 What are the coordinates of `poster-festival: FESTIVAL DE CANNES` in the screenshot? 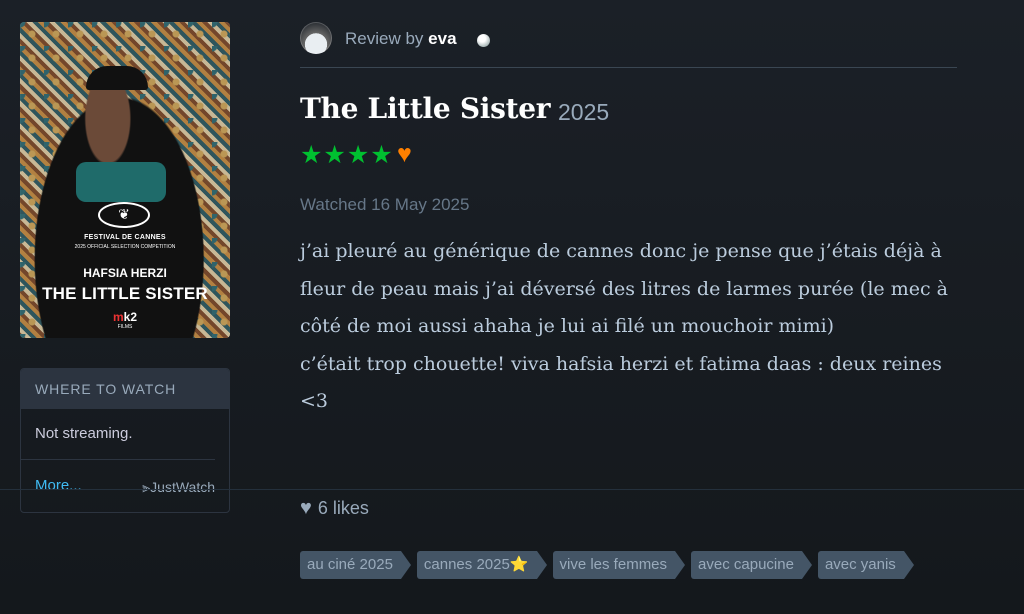 It's located at (125, 237).